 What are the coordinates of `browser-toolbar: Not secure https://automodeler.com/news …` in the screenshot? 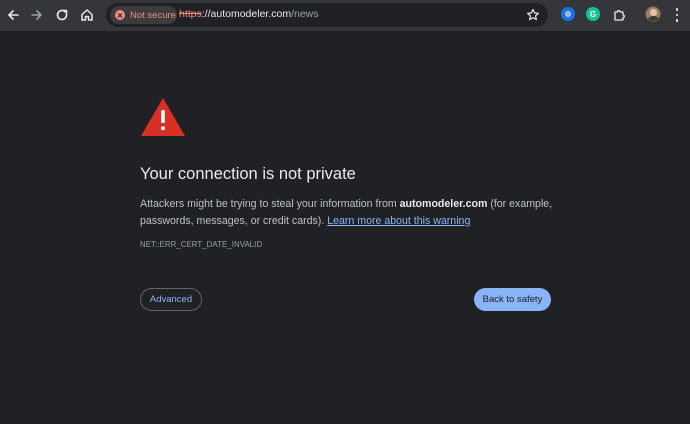 It's located at (345, 15).